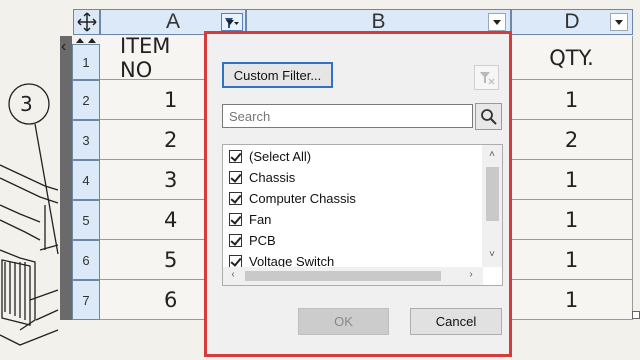 Image resolution: width=640 pixels, height=360 pixels. What do you see at coordinates (233, 274) in the screenshot?
I see `scroll-left-icon: ‹` at bounding box center [233, 274].